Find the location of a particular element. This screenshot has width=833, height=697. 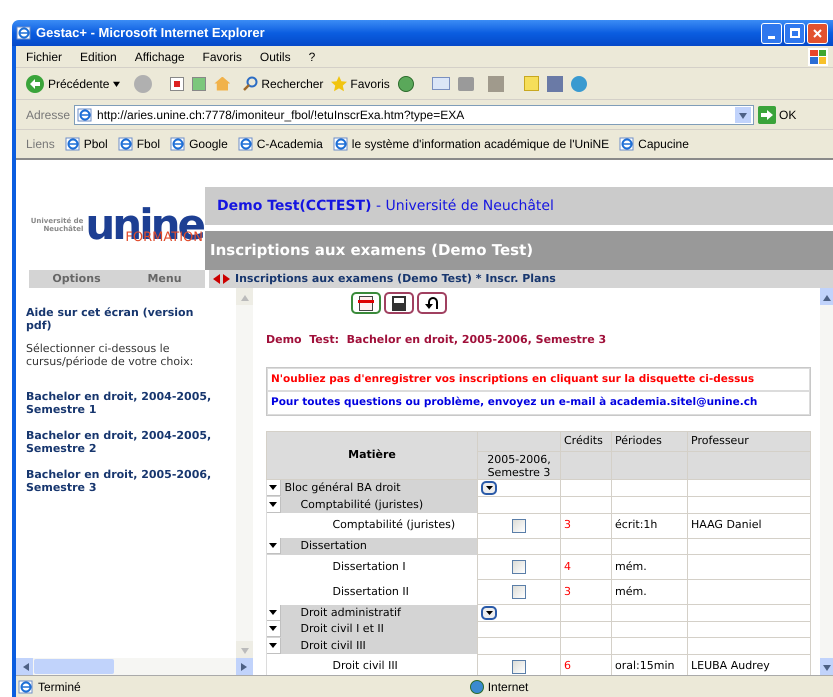

credits-value: 4 is located at coordinates (567, 566).